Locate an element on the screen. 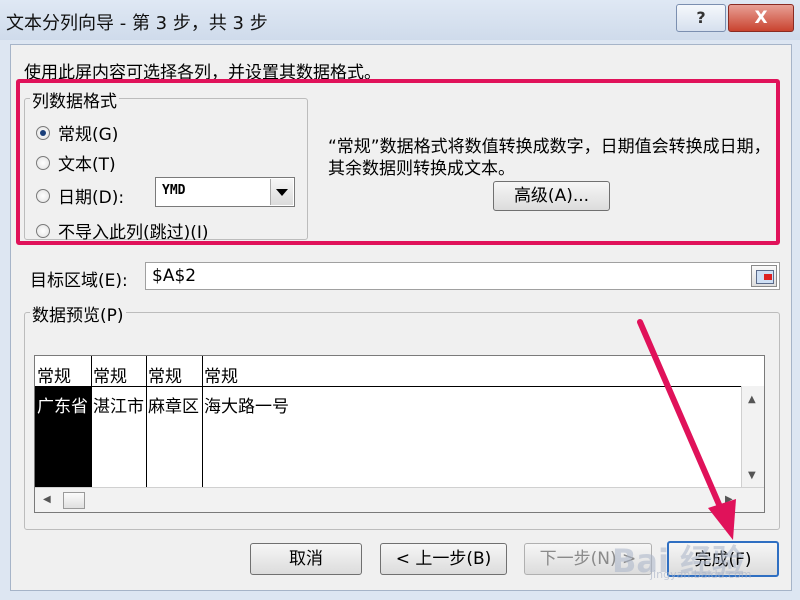  header-separator is located at coordinates (388, 386).